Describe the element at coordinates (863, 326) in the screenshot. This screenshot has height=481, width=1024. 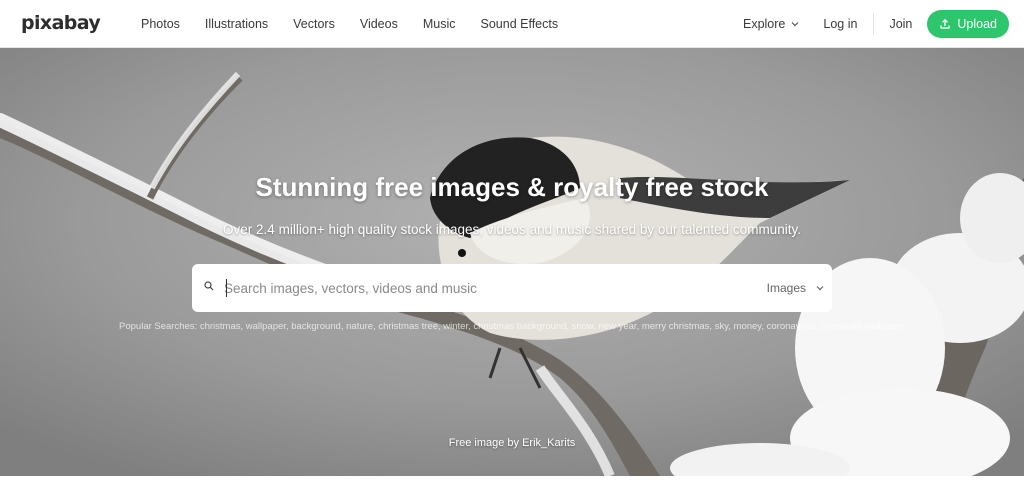
I see `popular-term-christmas-wallpaper: christmas wallpaper` at that location.